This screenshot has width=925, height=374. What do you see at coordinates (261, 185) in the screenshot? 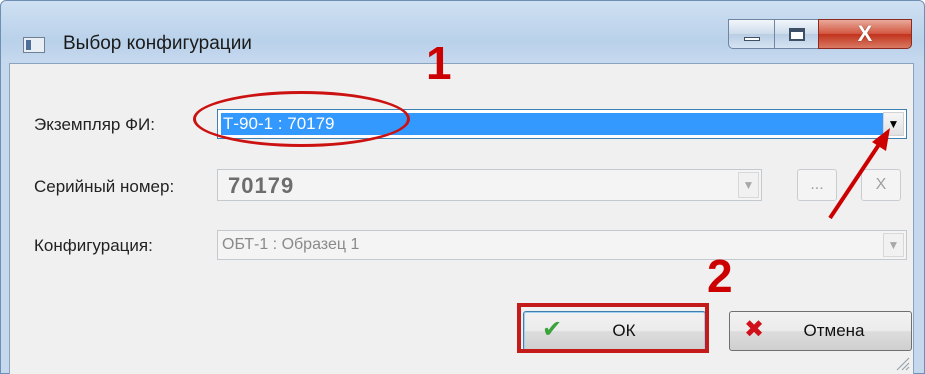
I see `serial-value: 70179` at bounding box center [261, 185].